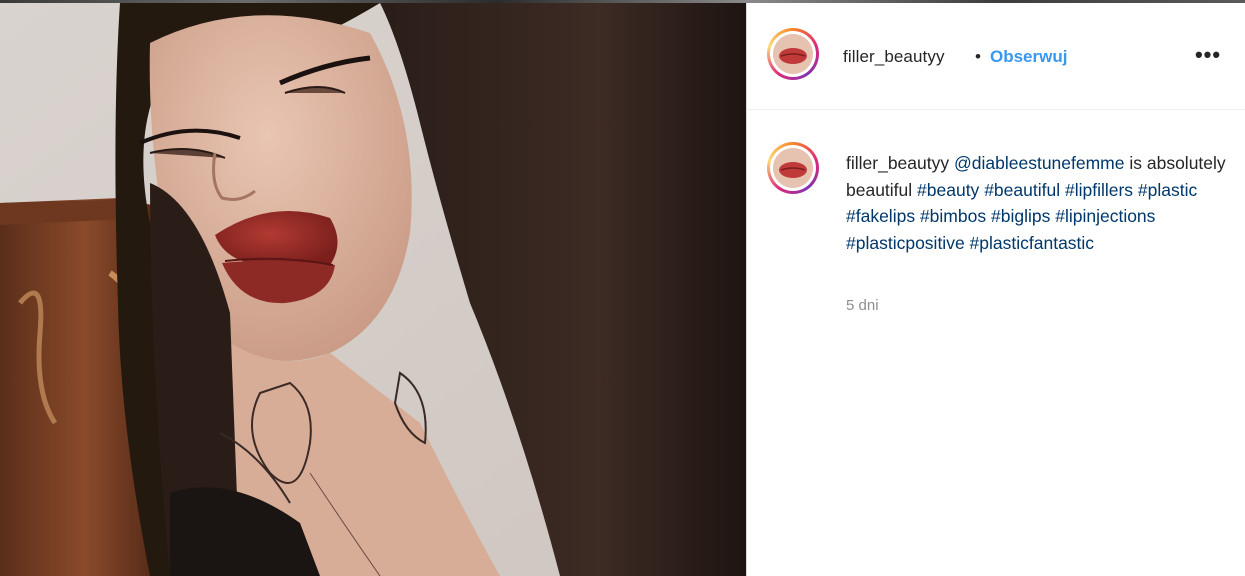  What do you see at coordinates (894, 57) in the screenshot?
I see `author-username: filler_beautyy` at bounding box center [894, 57].